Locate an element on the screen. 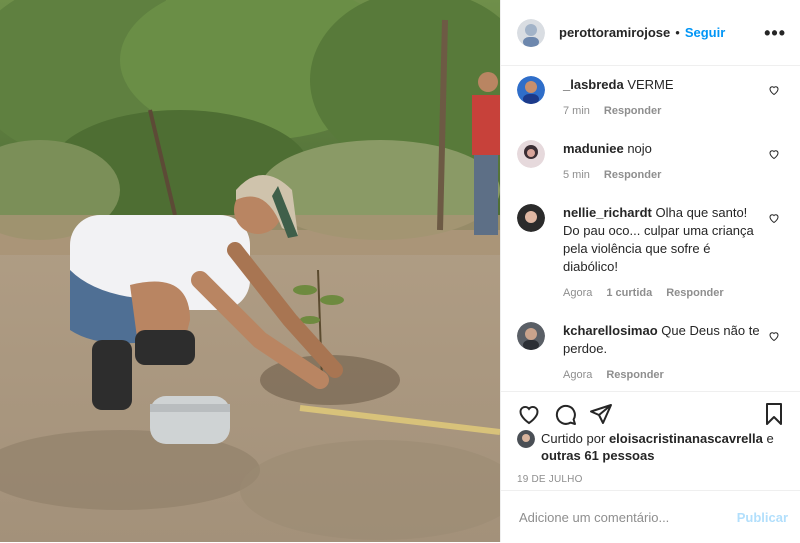 The image size is (800, 543). comment-meta: 5 min Responder is located at coordinates (612, 175).